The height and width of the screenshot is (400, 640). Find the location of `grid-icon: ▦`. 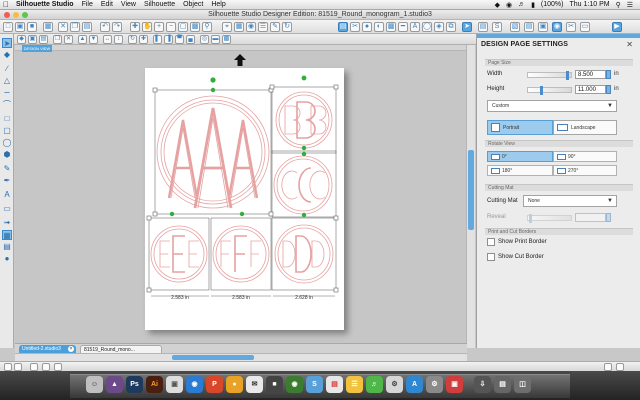

grid-icon: ▦ is located at coordinates (239, 27).